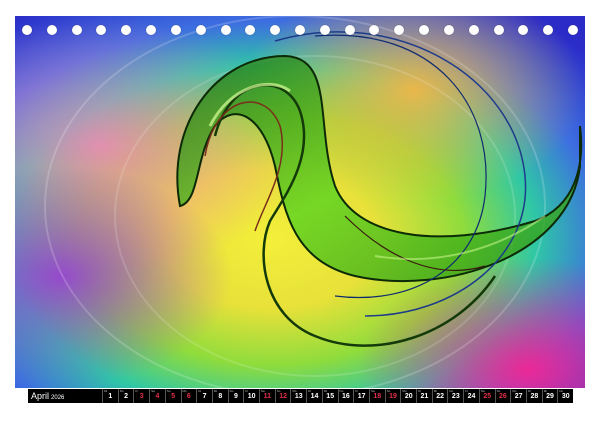  What do you see at coordinates (125, 396) in the screenshot?
I see `day-cell: Do 2` at bounding box center [125, 396].